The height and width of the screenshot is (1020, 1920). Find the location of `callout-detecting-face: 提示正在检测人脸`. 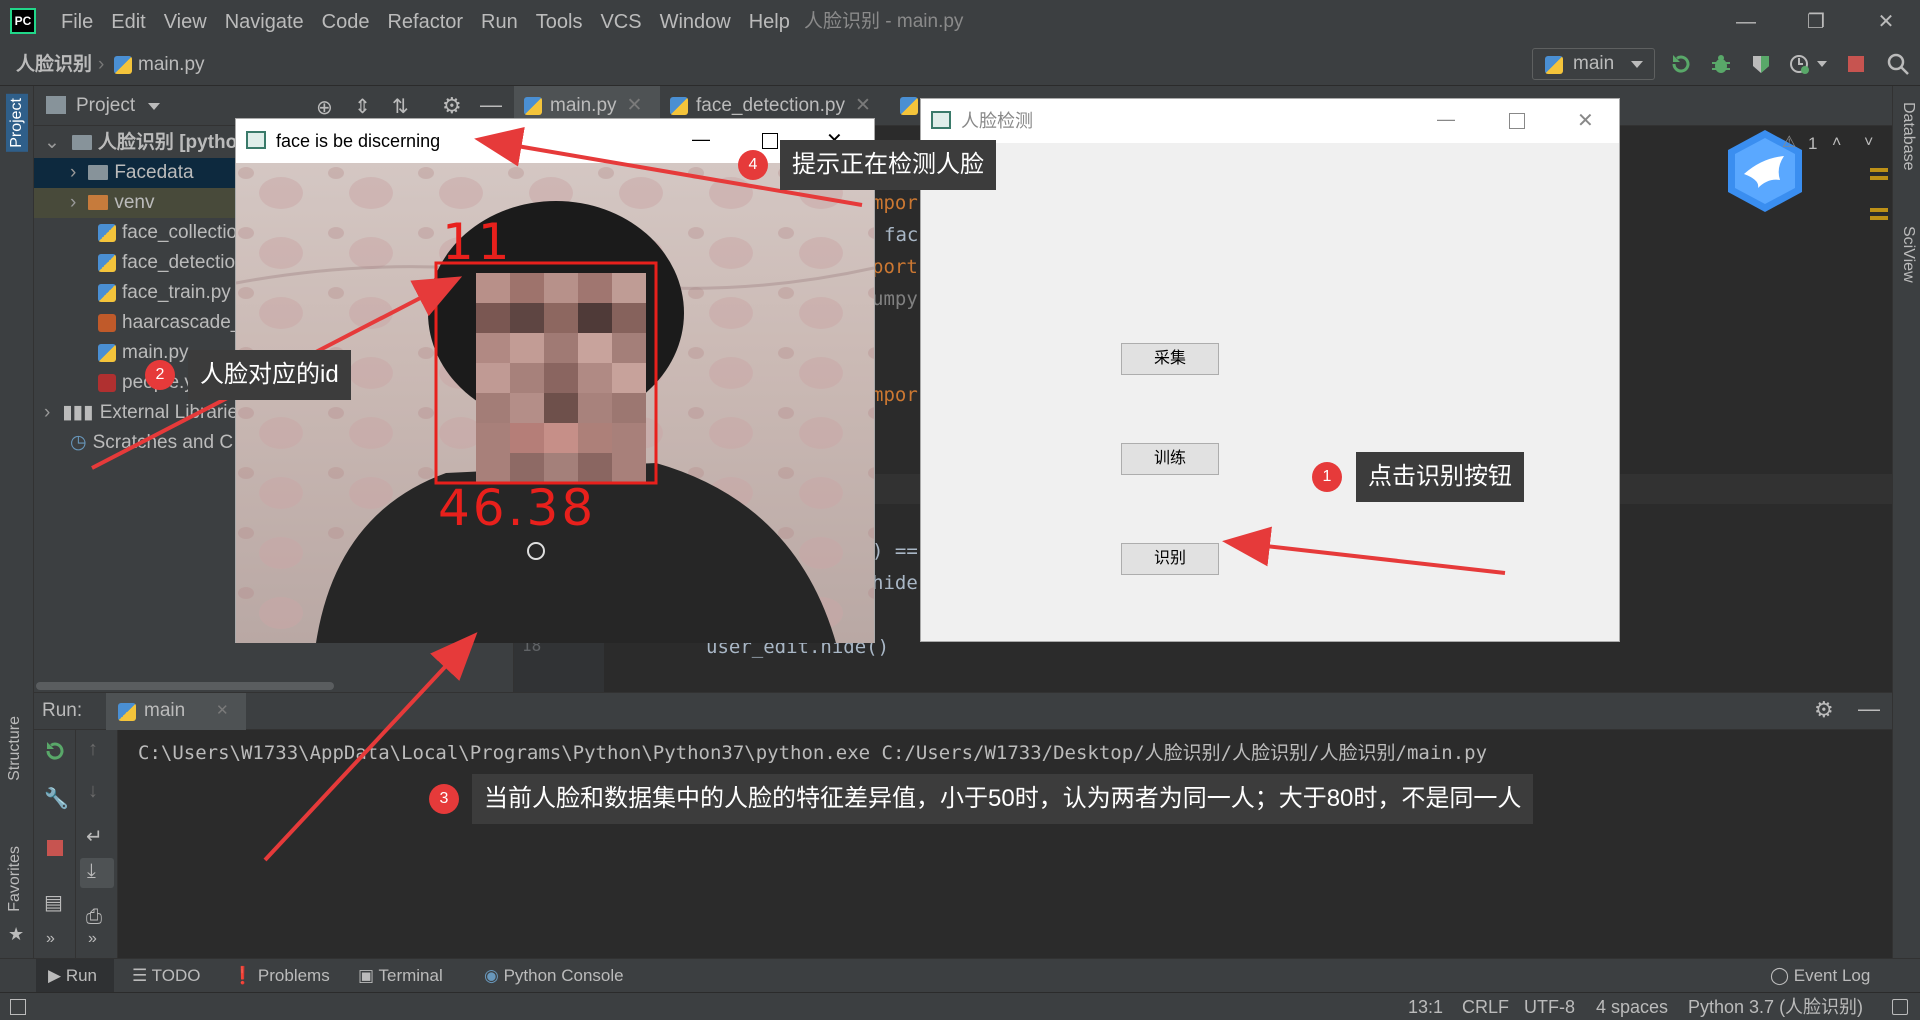

callout-detecting-face: 提示正在检测人脸 is located at coordinates (888, 165).